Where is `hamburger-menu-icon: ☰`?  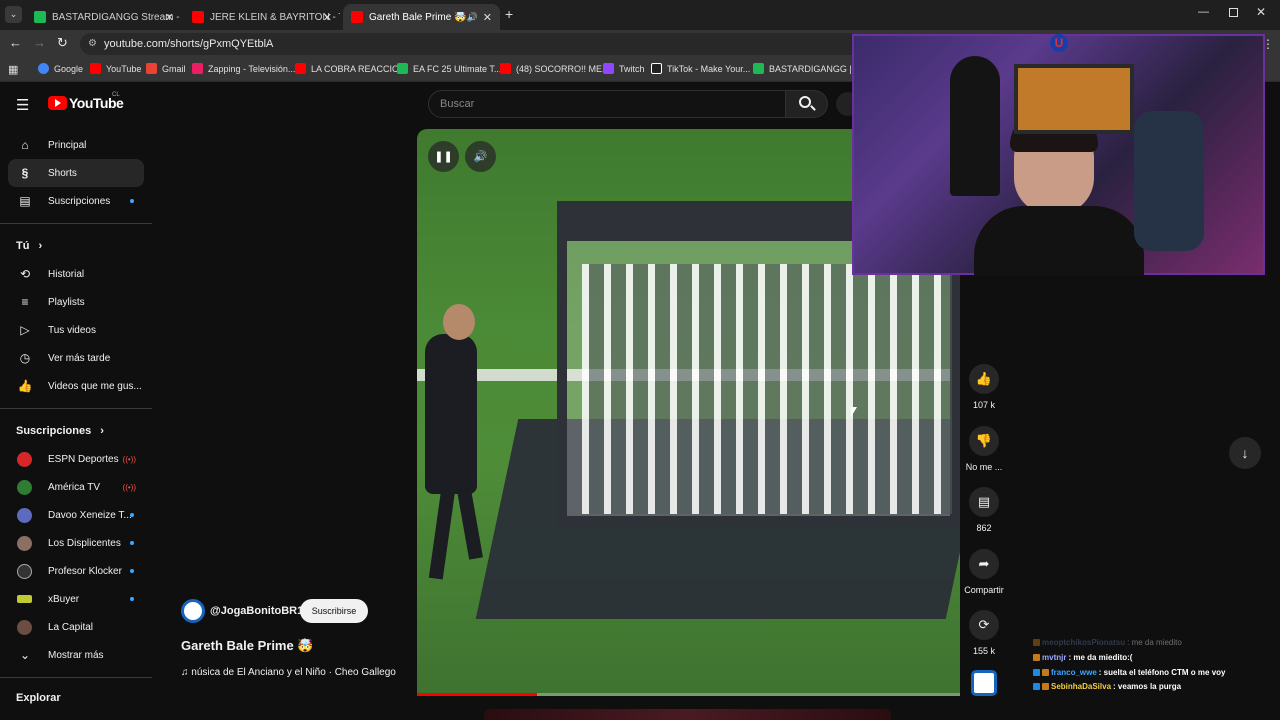
hamburger-menu-icon: ☰ is located at coordinates (22, 105).